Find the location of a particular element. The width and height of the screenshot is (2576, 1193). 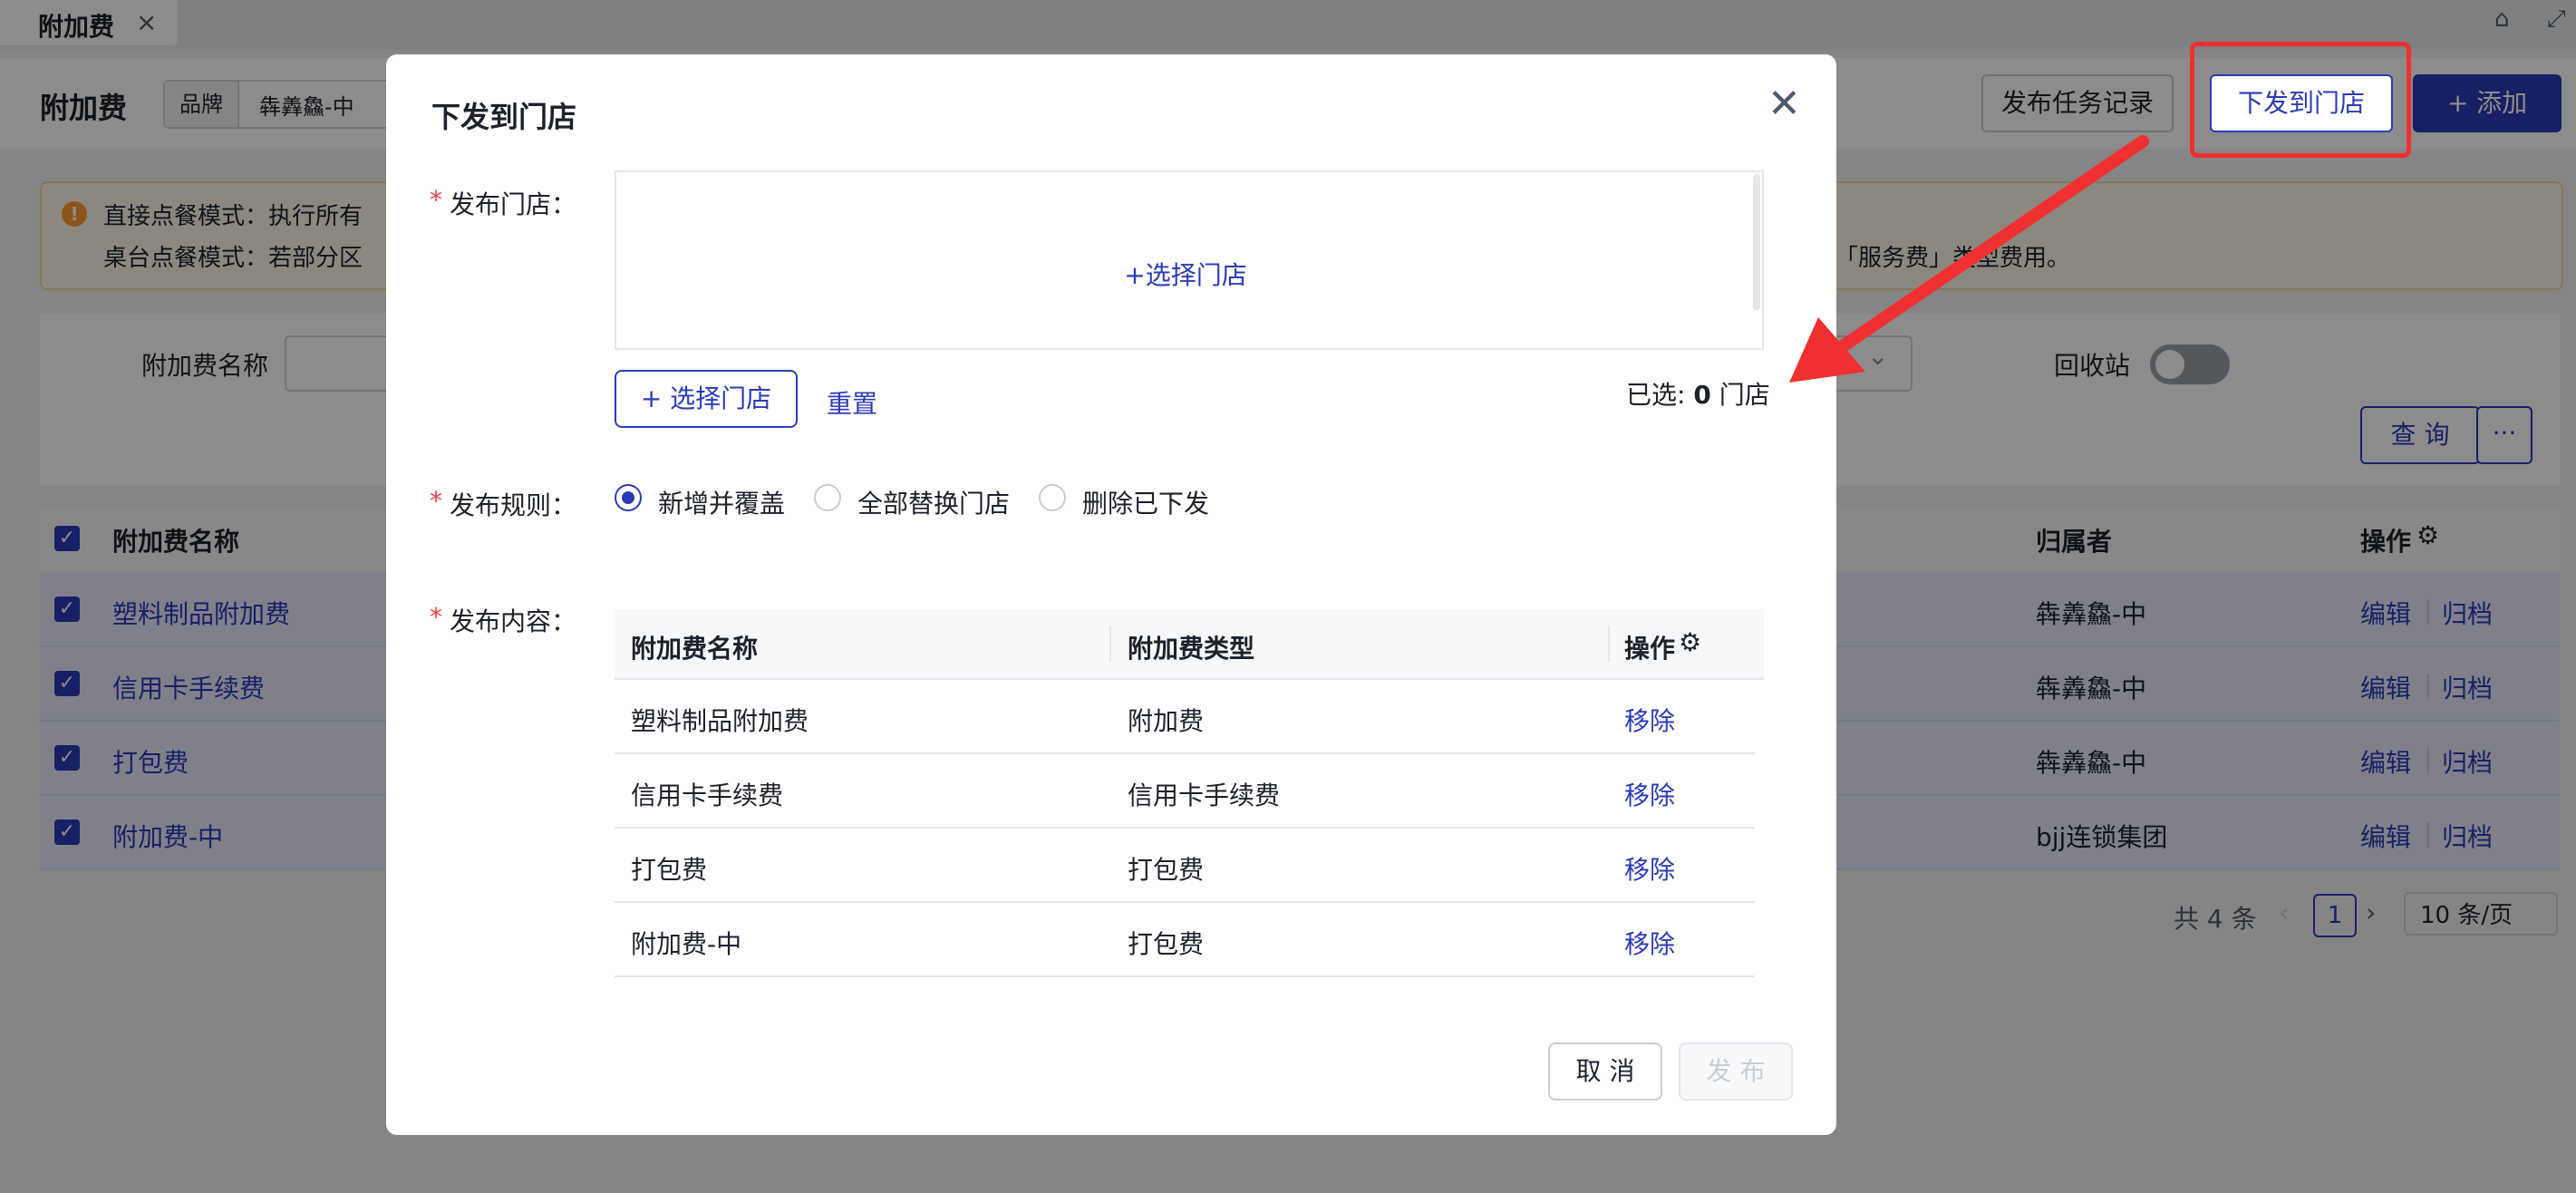

annotation-arrow-icon is located at coordinates (1969, 259).